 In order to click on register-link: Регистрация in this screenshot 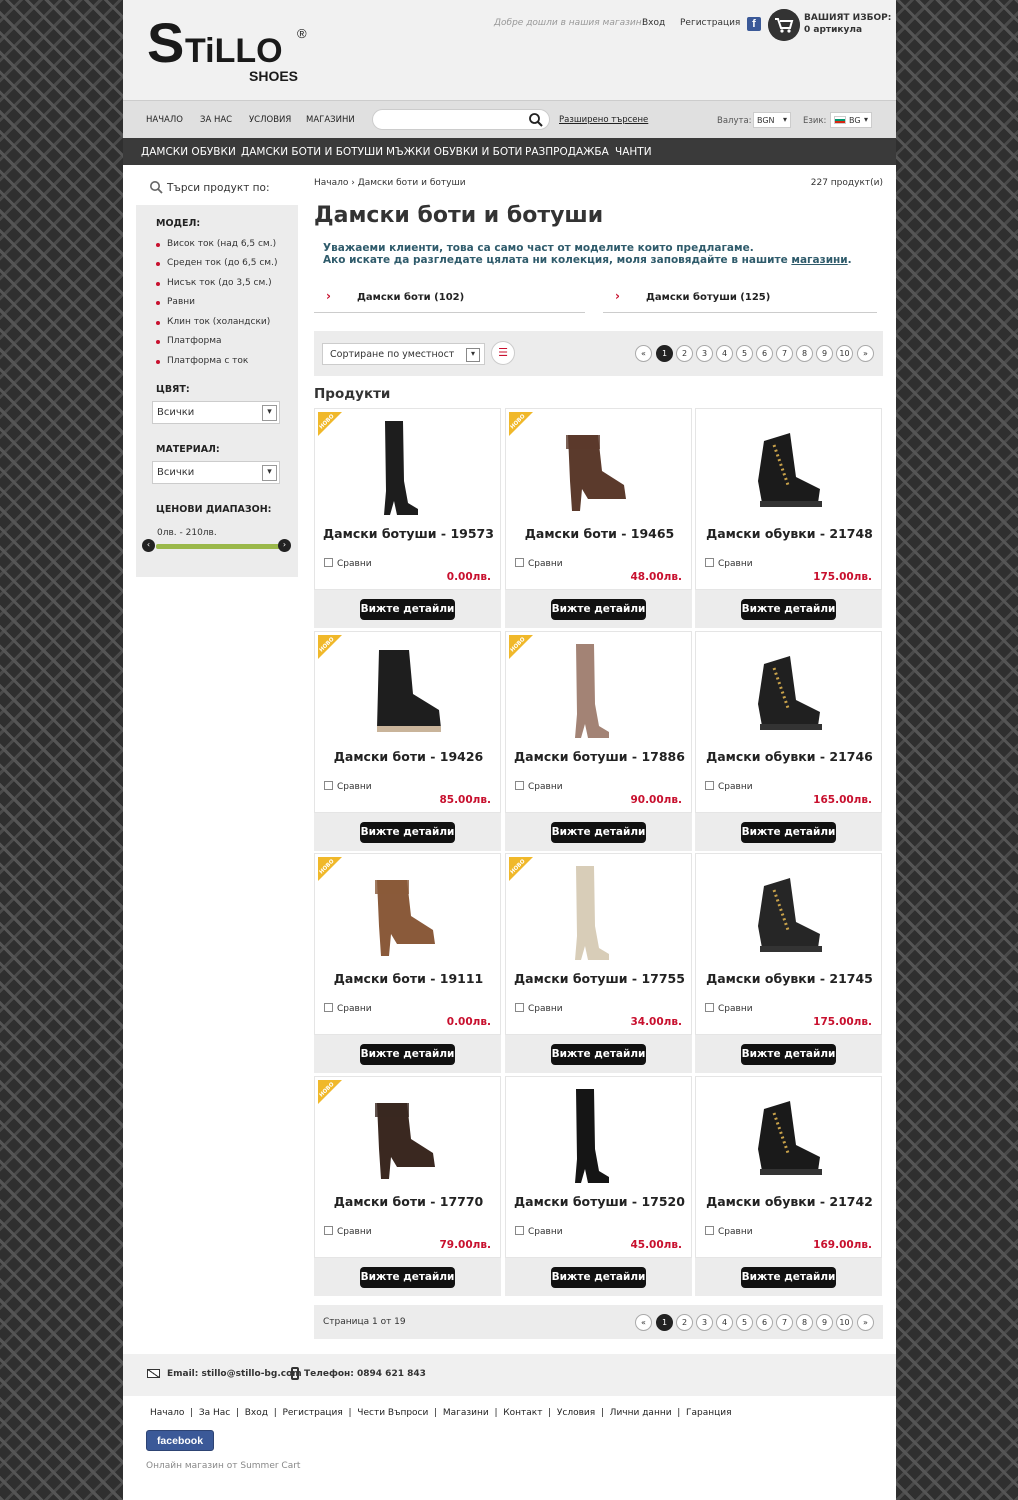, I will do `click(710, 23)`.